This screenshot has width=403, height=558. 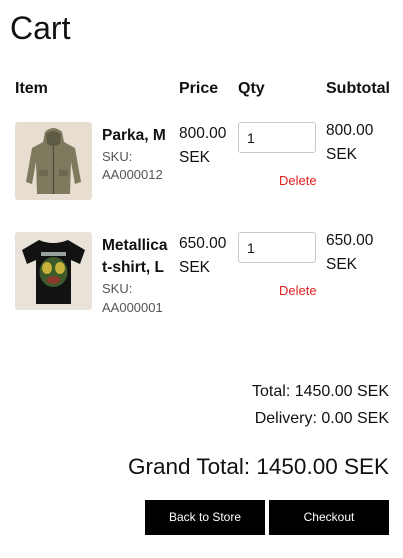 I want to click on column-header-qty: Qty, so click(x=251, y=88).